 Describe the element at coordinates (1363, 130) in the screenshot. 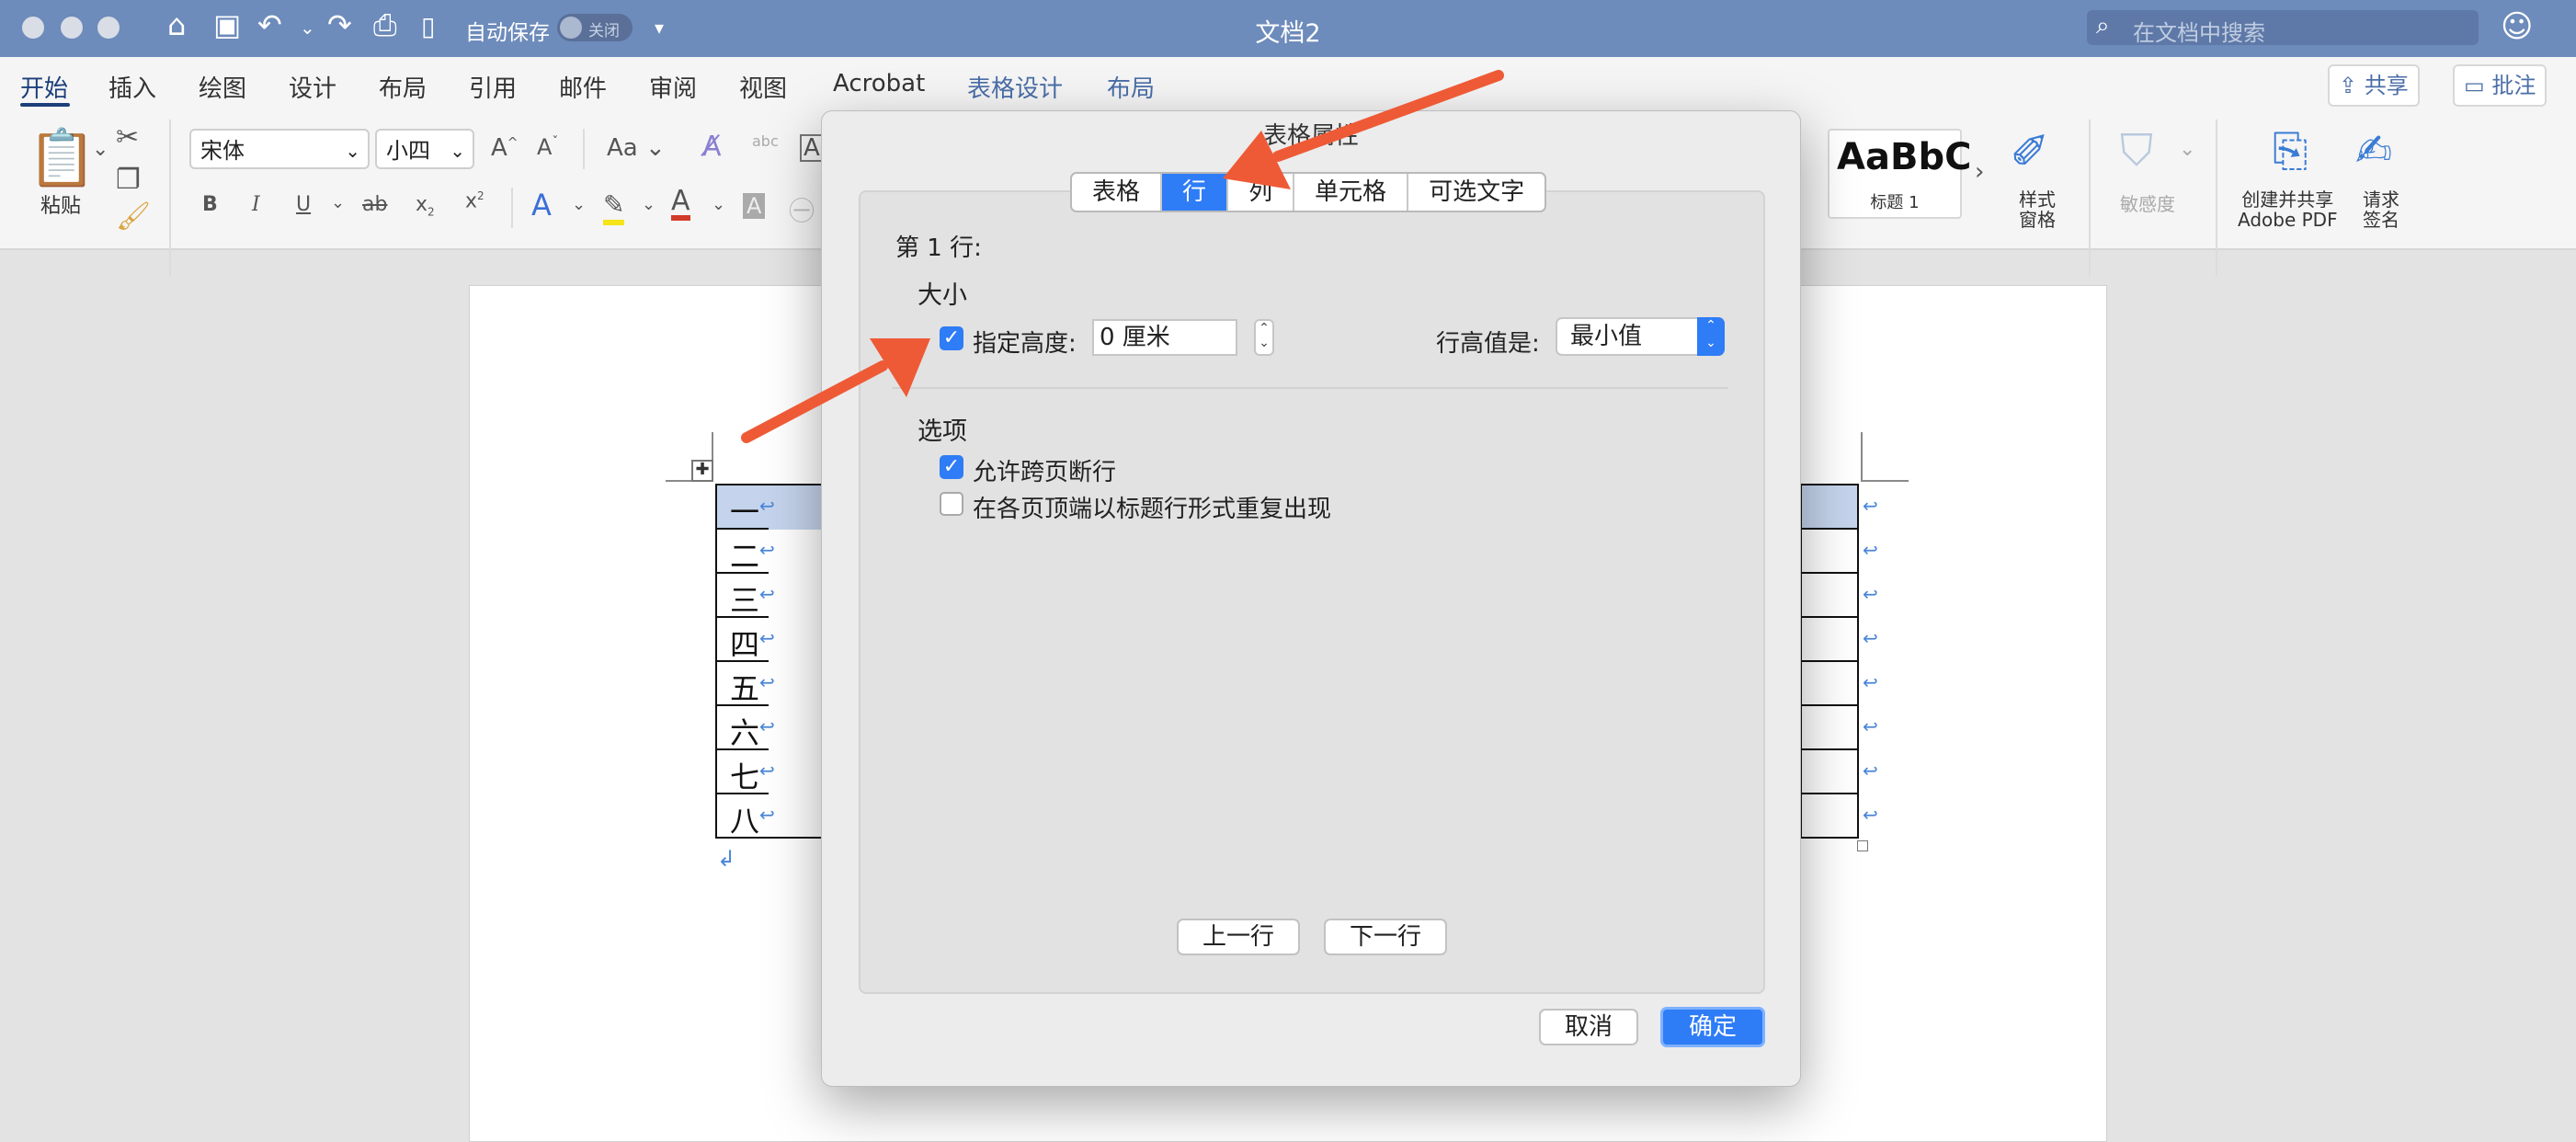

I see `arrow-to-row-tab` at that location.